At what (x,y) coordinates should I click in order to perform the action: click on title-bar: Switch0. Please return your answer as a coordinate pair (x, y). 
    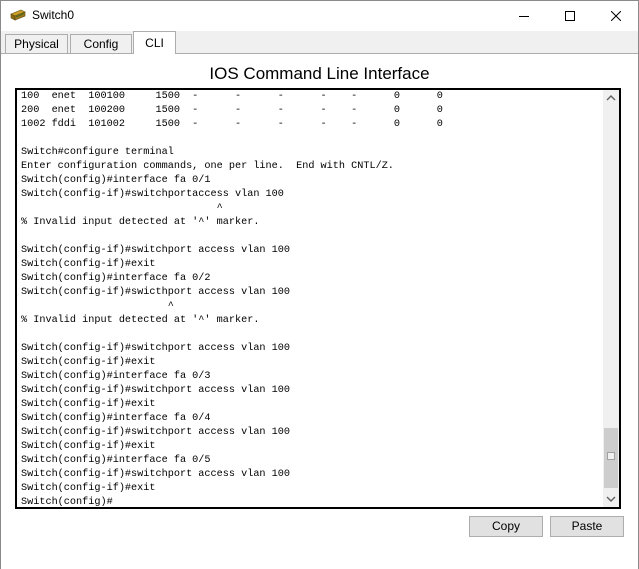
    Looking at the image, I should click on (319, 16).